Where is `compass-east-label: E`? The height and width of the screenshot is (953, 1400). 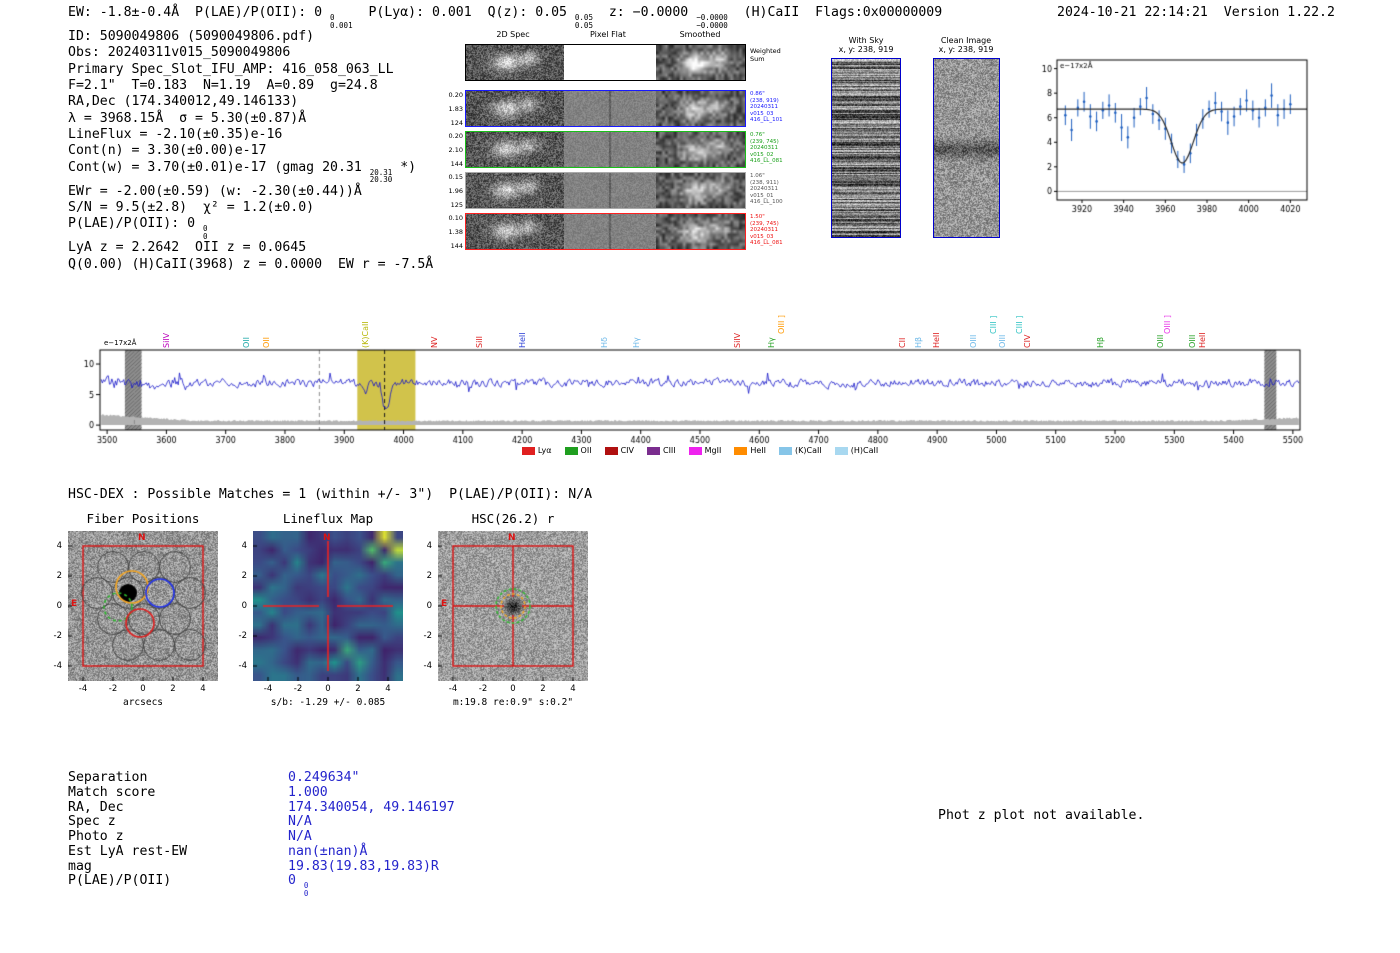
compass-east-label: E is located at coordinates (74, 604).